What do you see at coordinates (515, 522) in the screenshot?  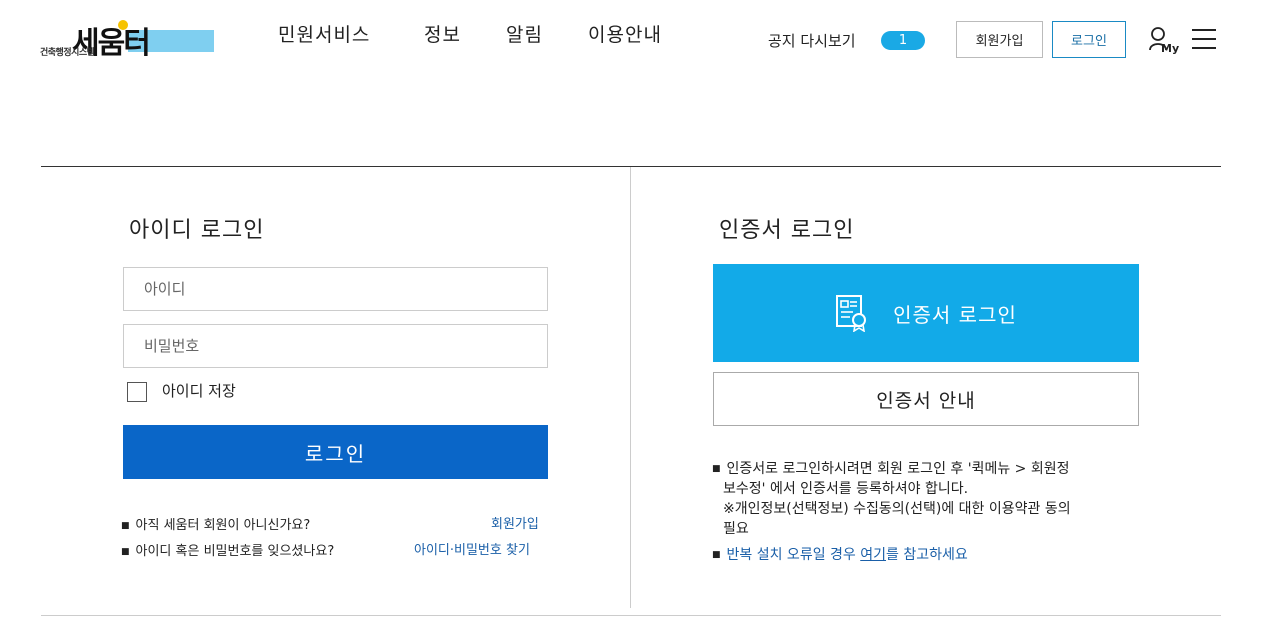 I see `signup-link: 회원가입` at bounding box center [515, 522].